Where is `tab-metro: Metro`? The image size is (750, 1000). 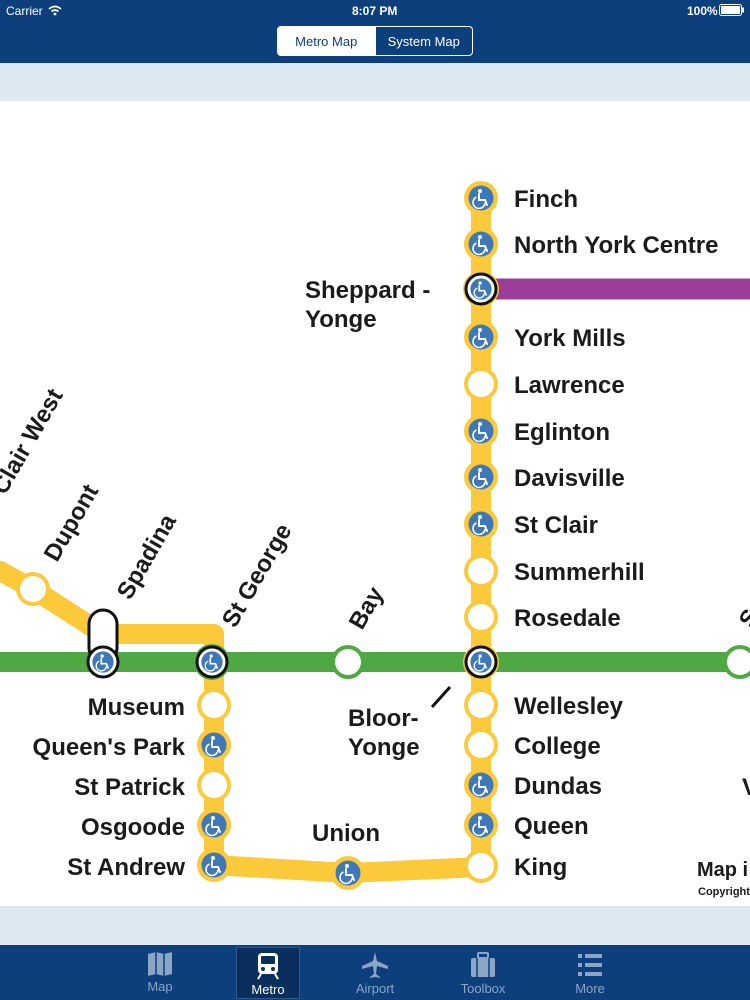 tab-metro: Metro is located at coordinates (268, 973).